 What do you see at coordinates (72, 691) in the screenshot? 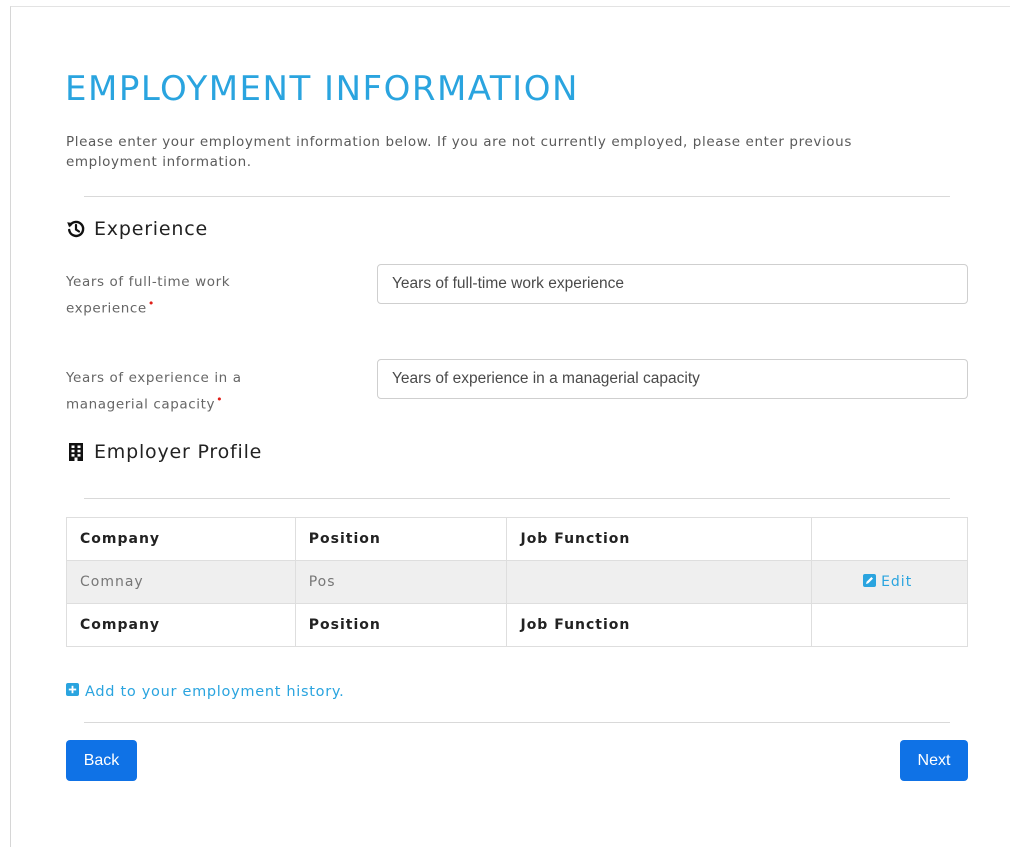
I see `plus-square-icon` at bounding box center [72, 691].